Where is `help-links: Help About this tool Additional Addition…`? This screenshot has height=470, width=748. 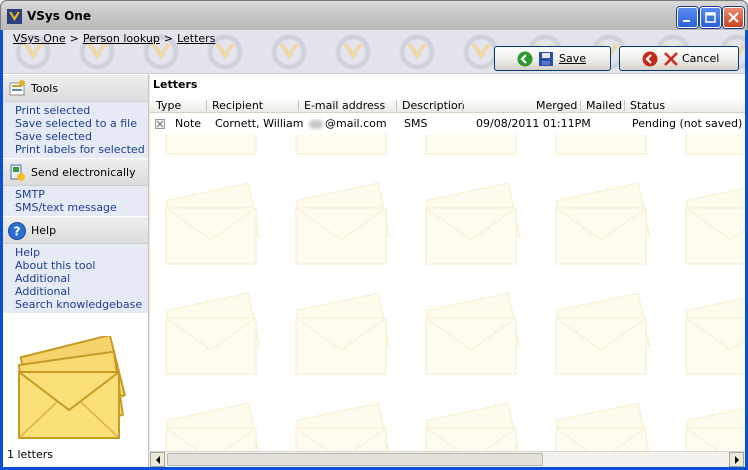
help-links: Help About this tool Additional Addition… is located at coordinates (75, 278).